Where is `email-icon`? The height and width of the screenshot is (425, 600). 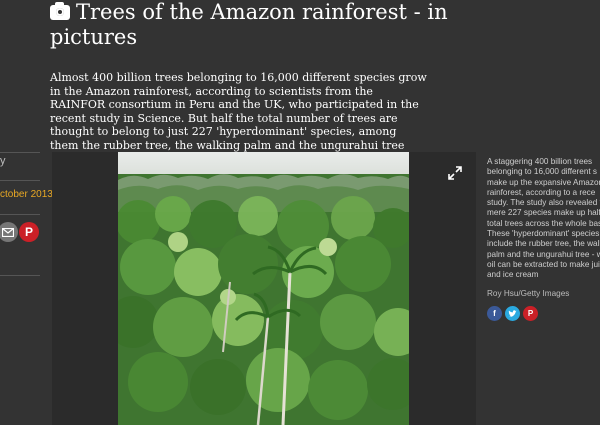
email-icon is located at coordinates (8, 232).